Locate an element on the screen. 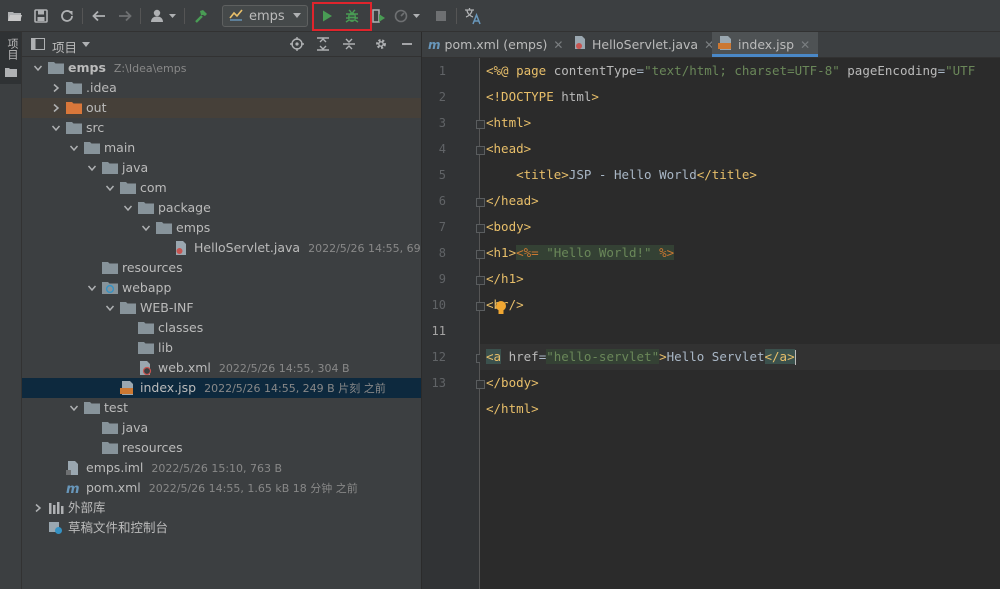 This screenshot has width=1000, height=589. tree-item: out is located at coordinates (222, 108).